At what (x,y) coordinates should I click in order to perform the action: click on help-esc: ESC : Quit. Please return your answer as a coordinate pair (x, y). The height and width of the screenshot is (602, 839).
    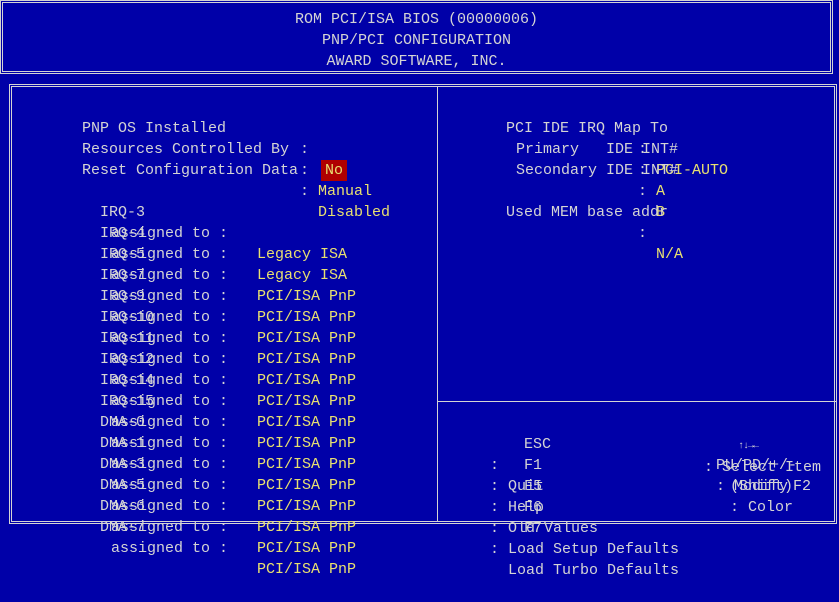
    Looking at the image, I should click on (501, 454).